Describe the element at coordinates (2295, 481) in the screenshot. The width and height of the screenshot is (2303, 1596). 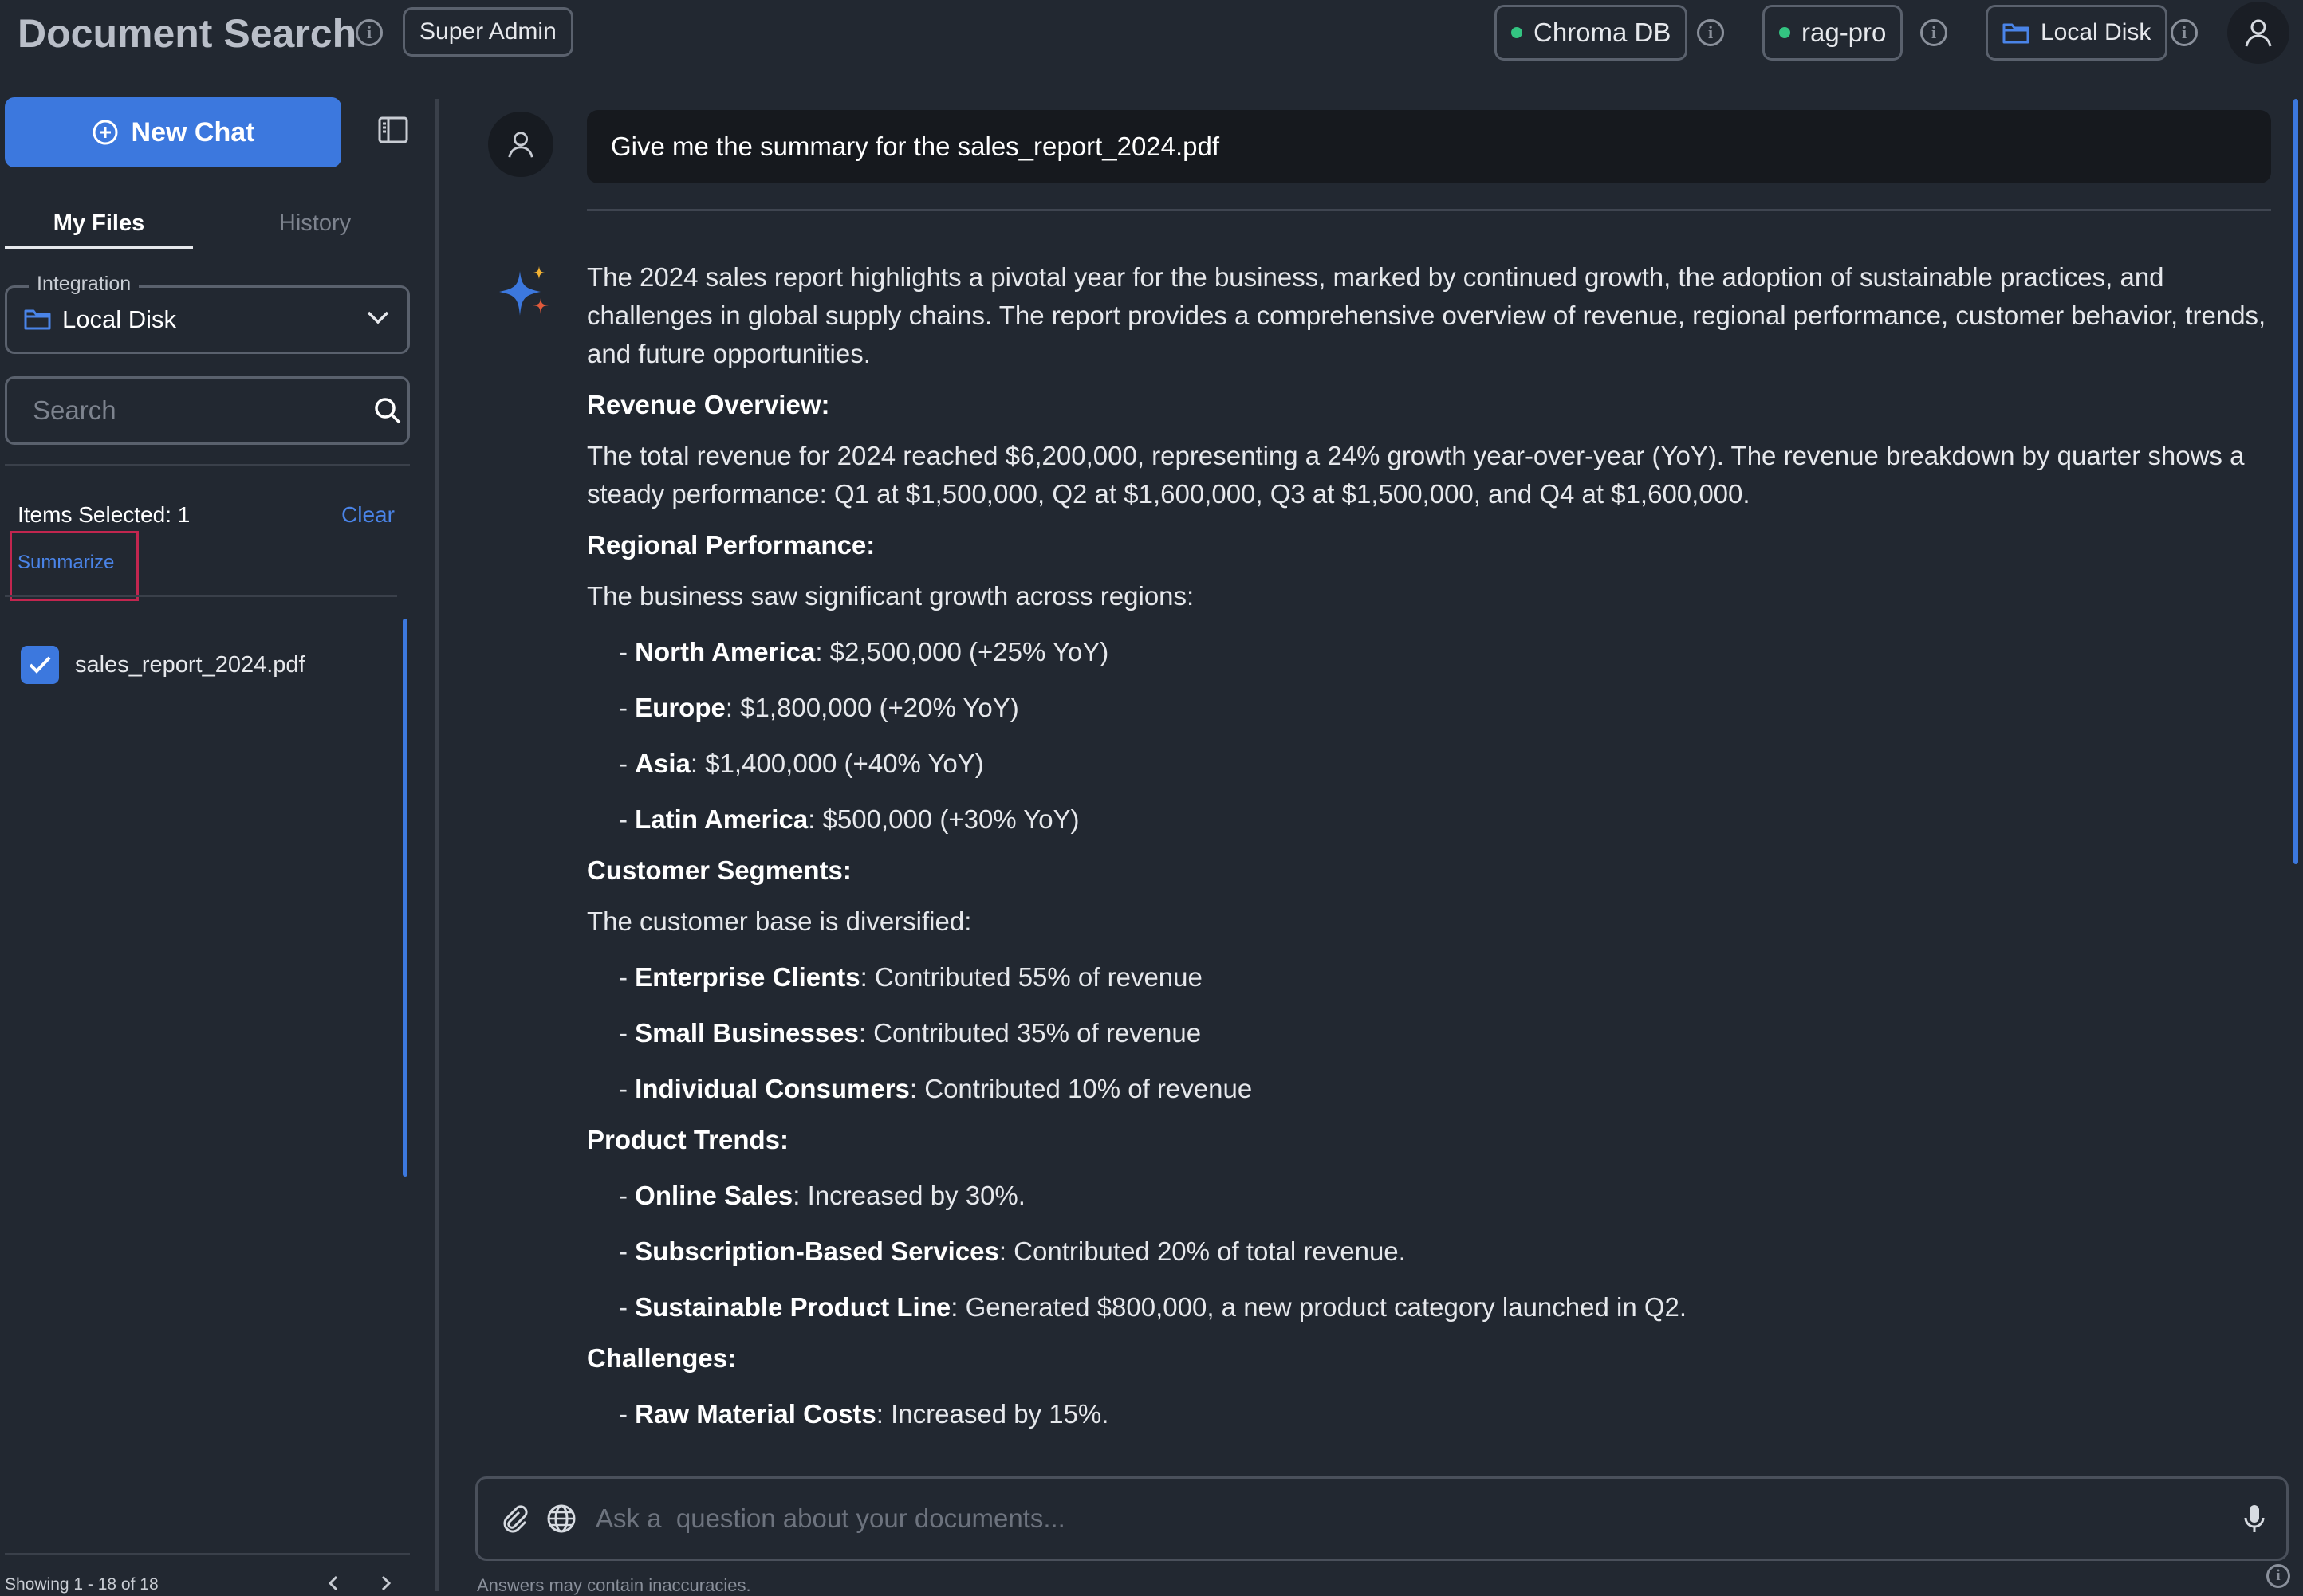
I see `chat-scrollbar` at that location.